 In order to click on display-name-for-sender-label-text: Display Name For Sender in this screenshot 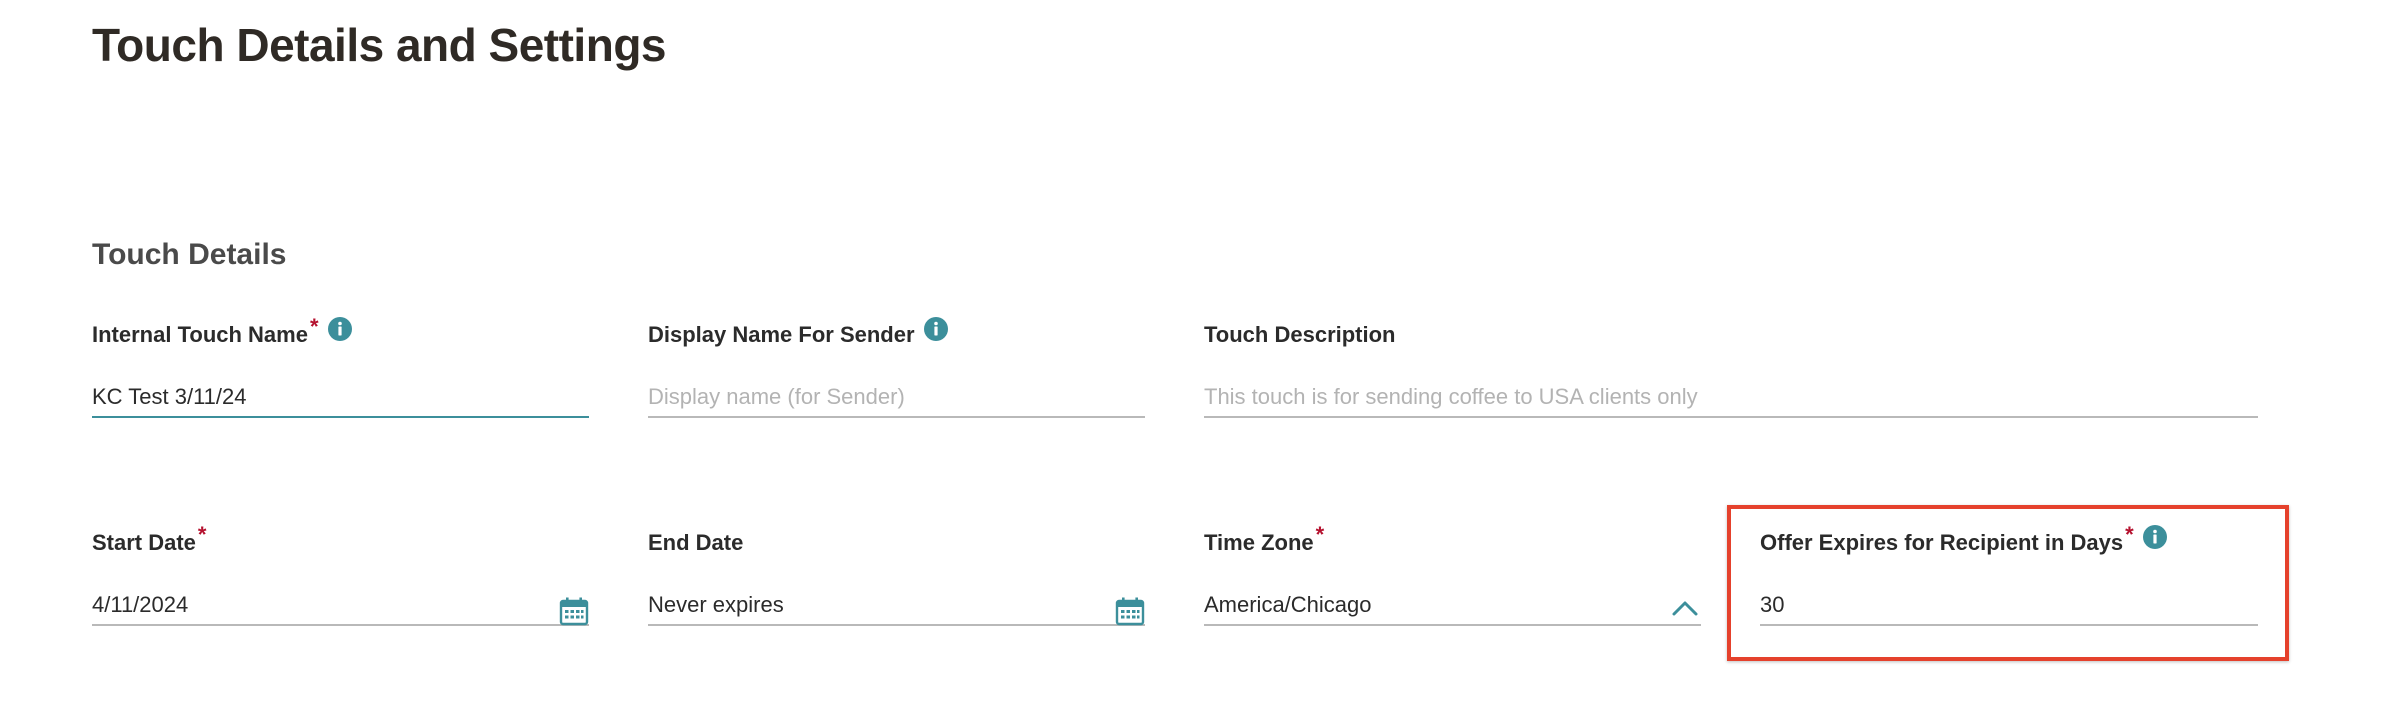, I will do `click(781, 334)`.